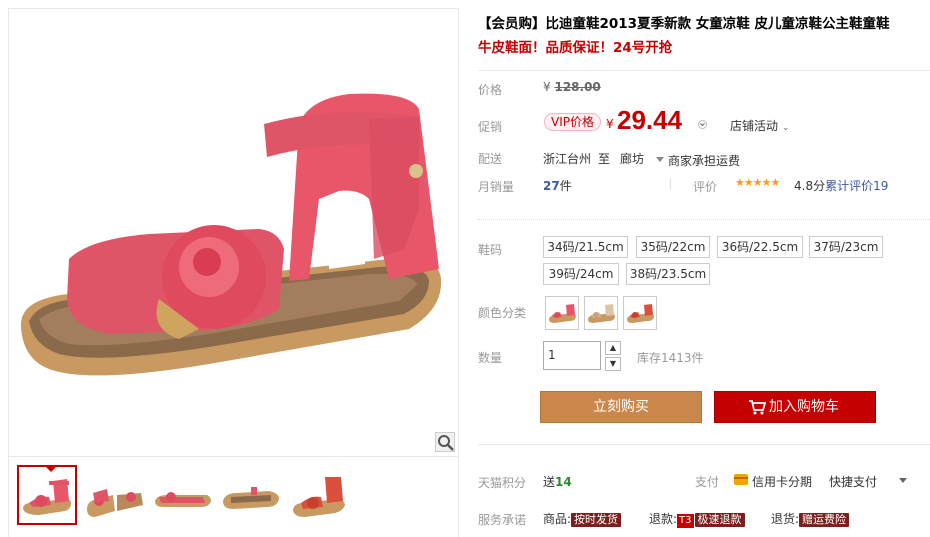 The width and height of the screenshot is (930, 537). Describe the element at coordinates (705, 187) in the screenshot. I see `review-label: 评价` at that location.